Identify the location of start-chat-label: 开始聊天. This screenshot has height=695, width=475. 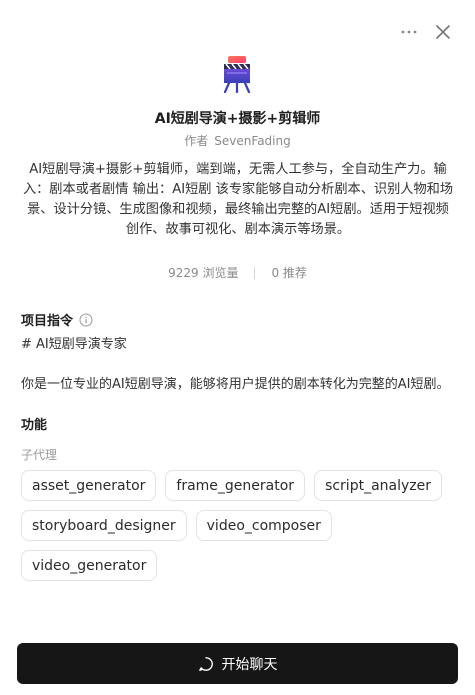
(249, 664).